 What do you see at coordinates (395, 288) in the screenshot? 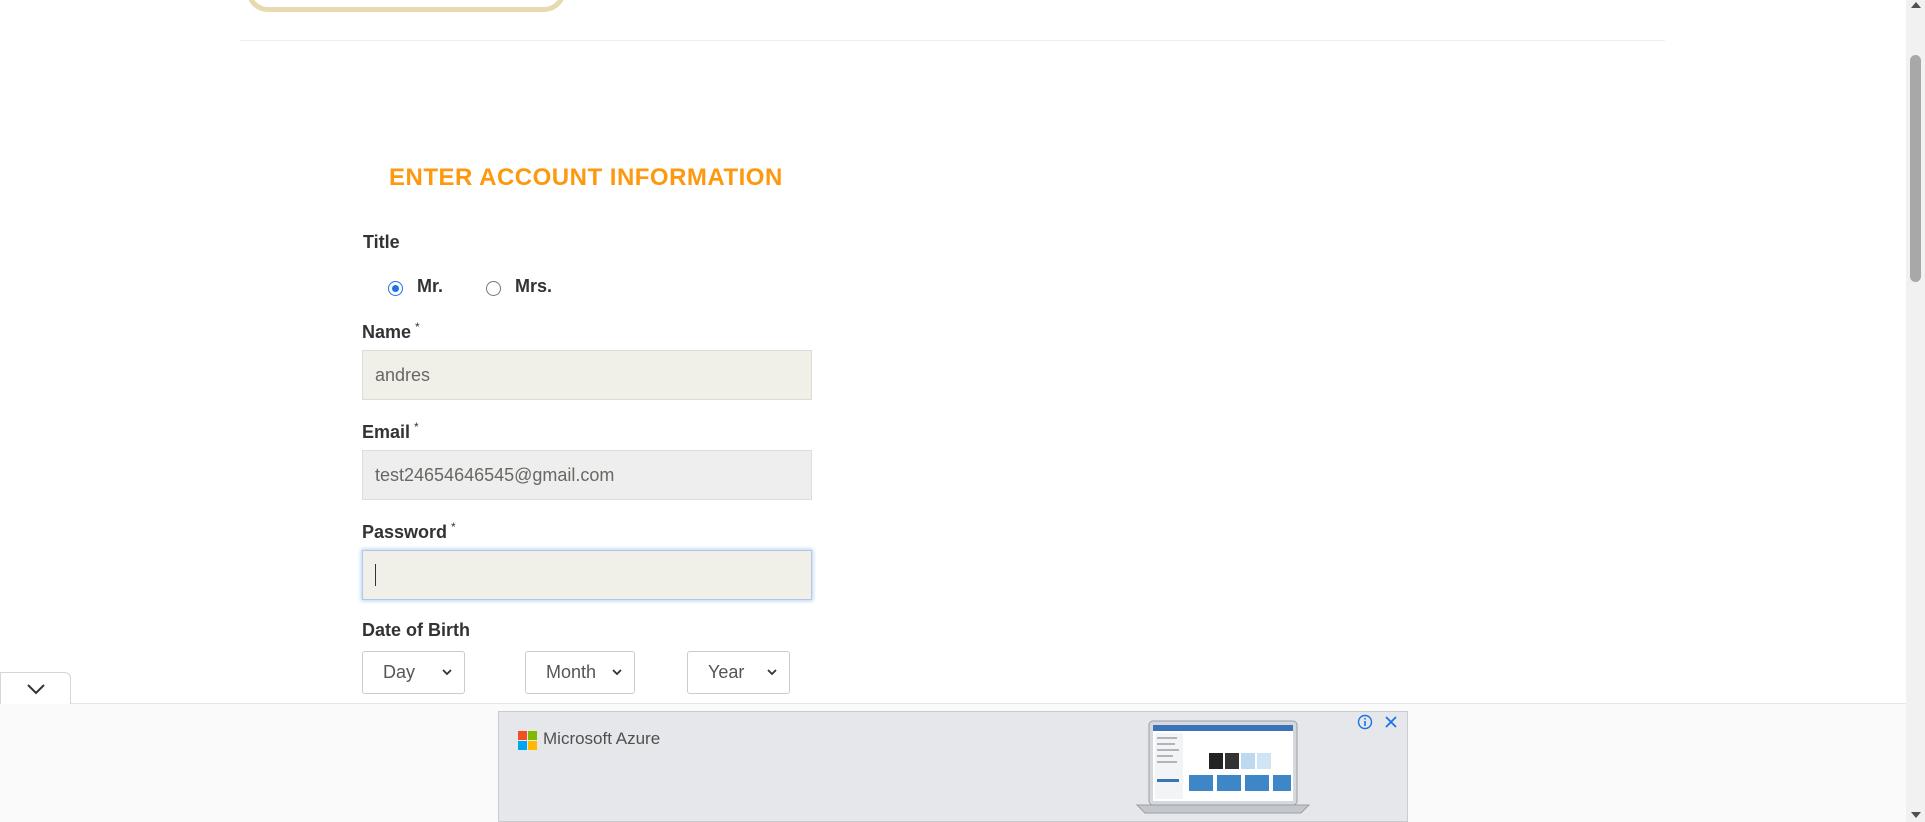
I see `radio-mr` at bounding box center [395, 288].